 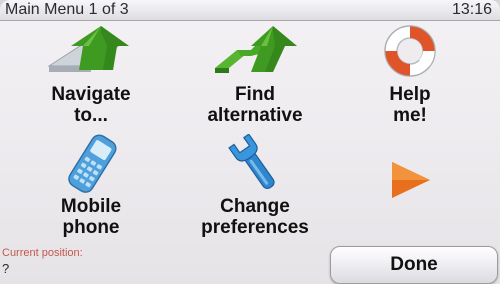 I want to click on current-position-value: ?, so click(x=6, y=268).